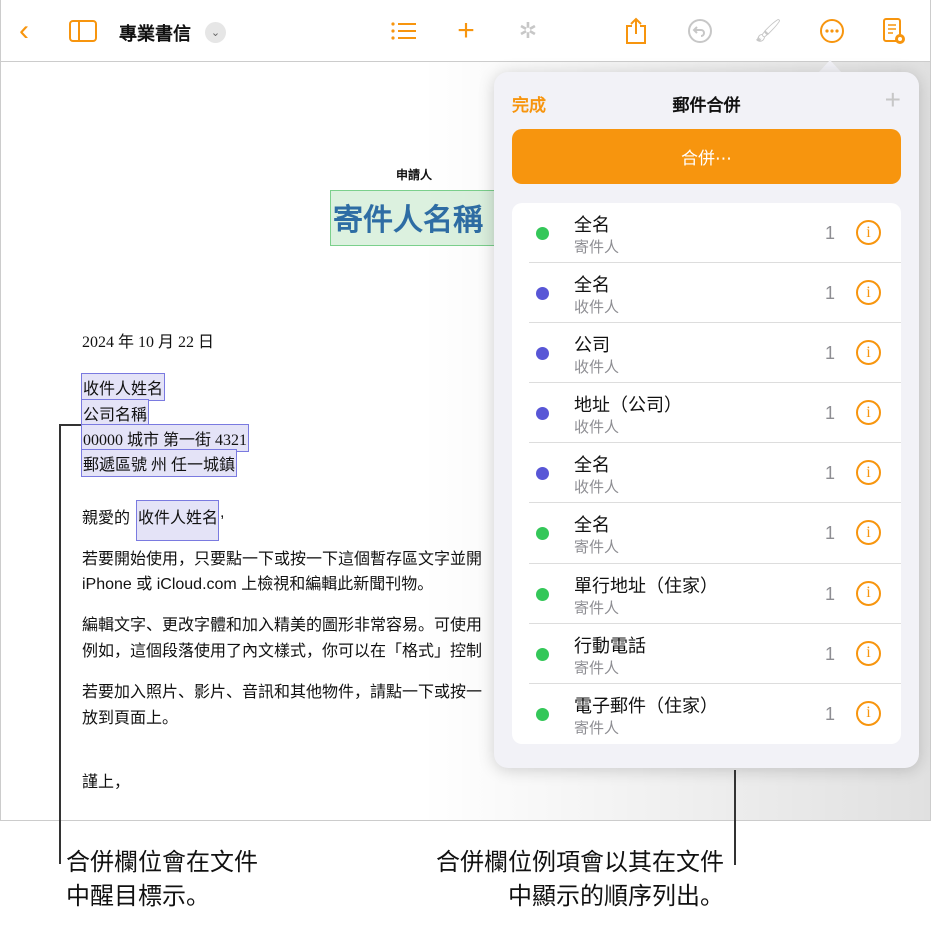  What do you see at coordinates (561, 880) in the screenshot?
I see `callout-right: 合併欄位例項會以其在文件中顯示的順序列出。` at bounding box center [561, 880].